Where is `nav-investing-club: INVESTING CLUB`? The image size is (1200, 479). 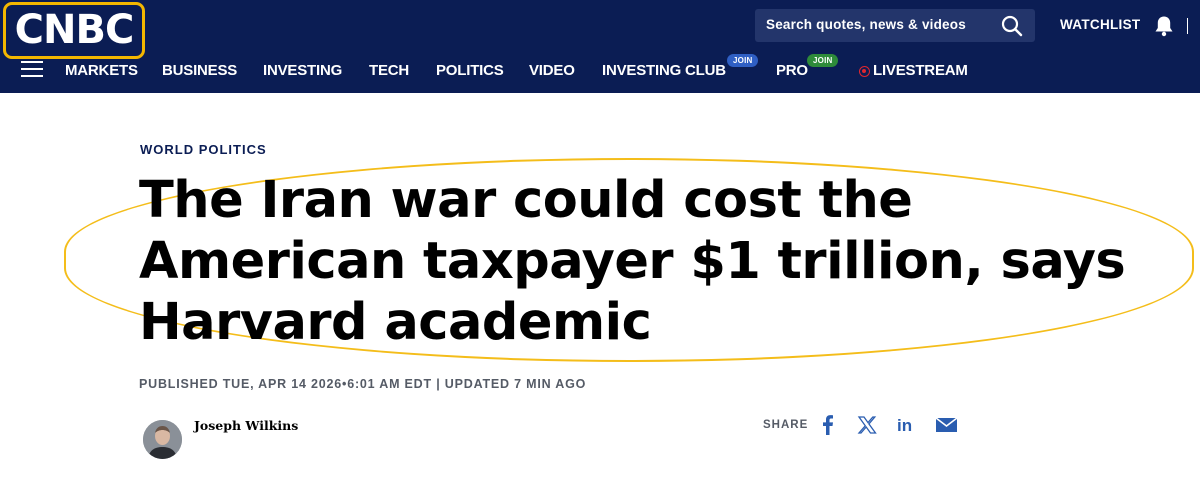
nav-investing-club: INVESTING CLUB is located at coordinates (664, 70).